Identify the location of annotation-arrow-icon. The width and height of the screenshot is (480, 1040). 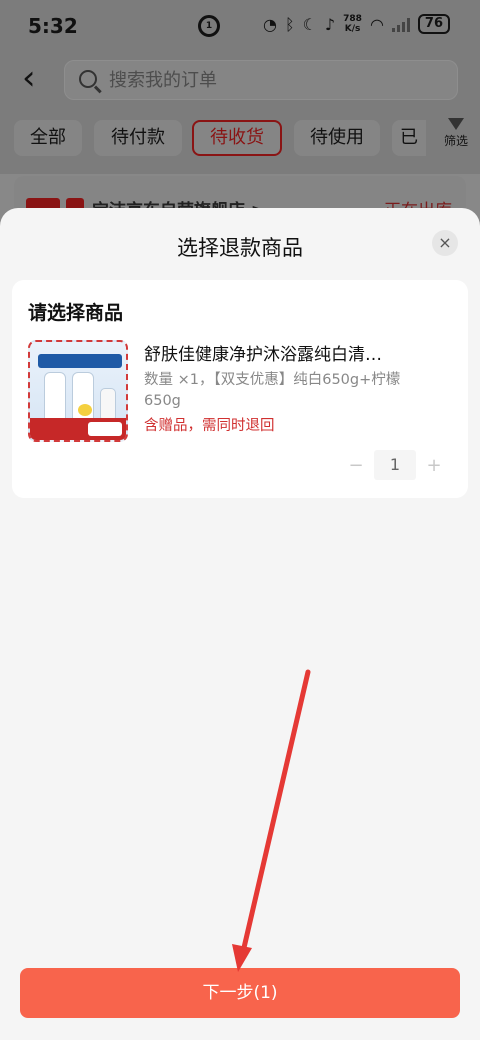
(271, 820).